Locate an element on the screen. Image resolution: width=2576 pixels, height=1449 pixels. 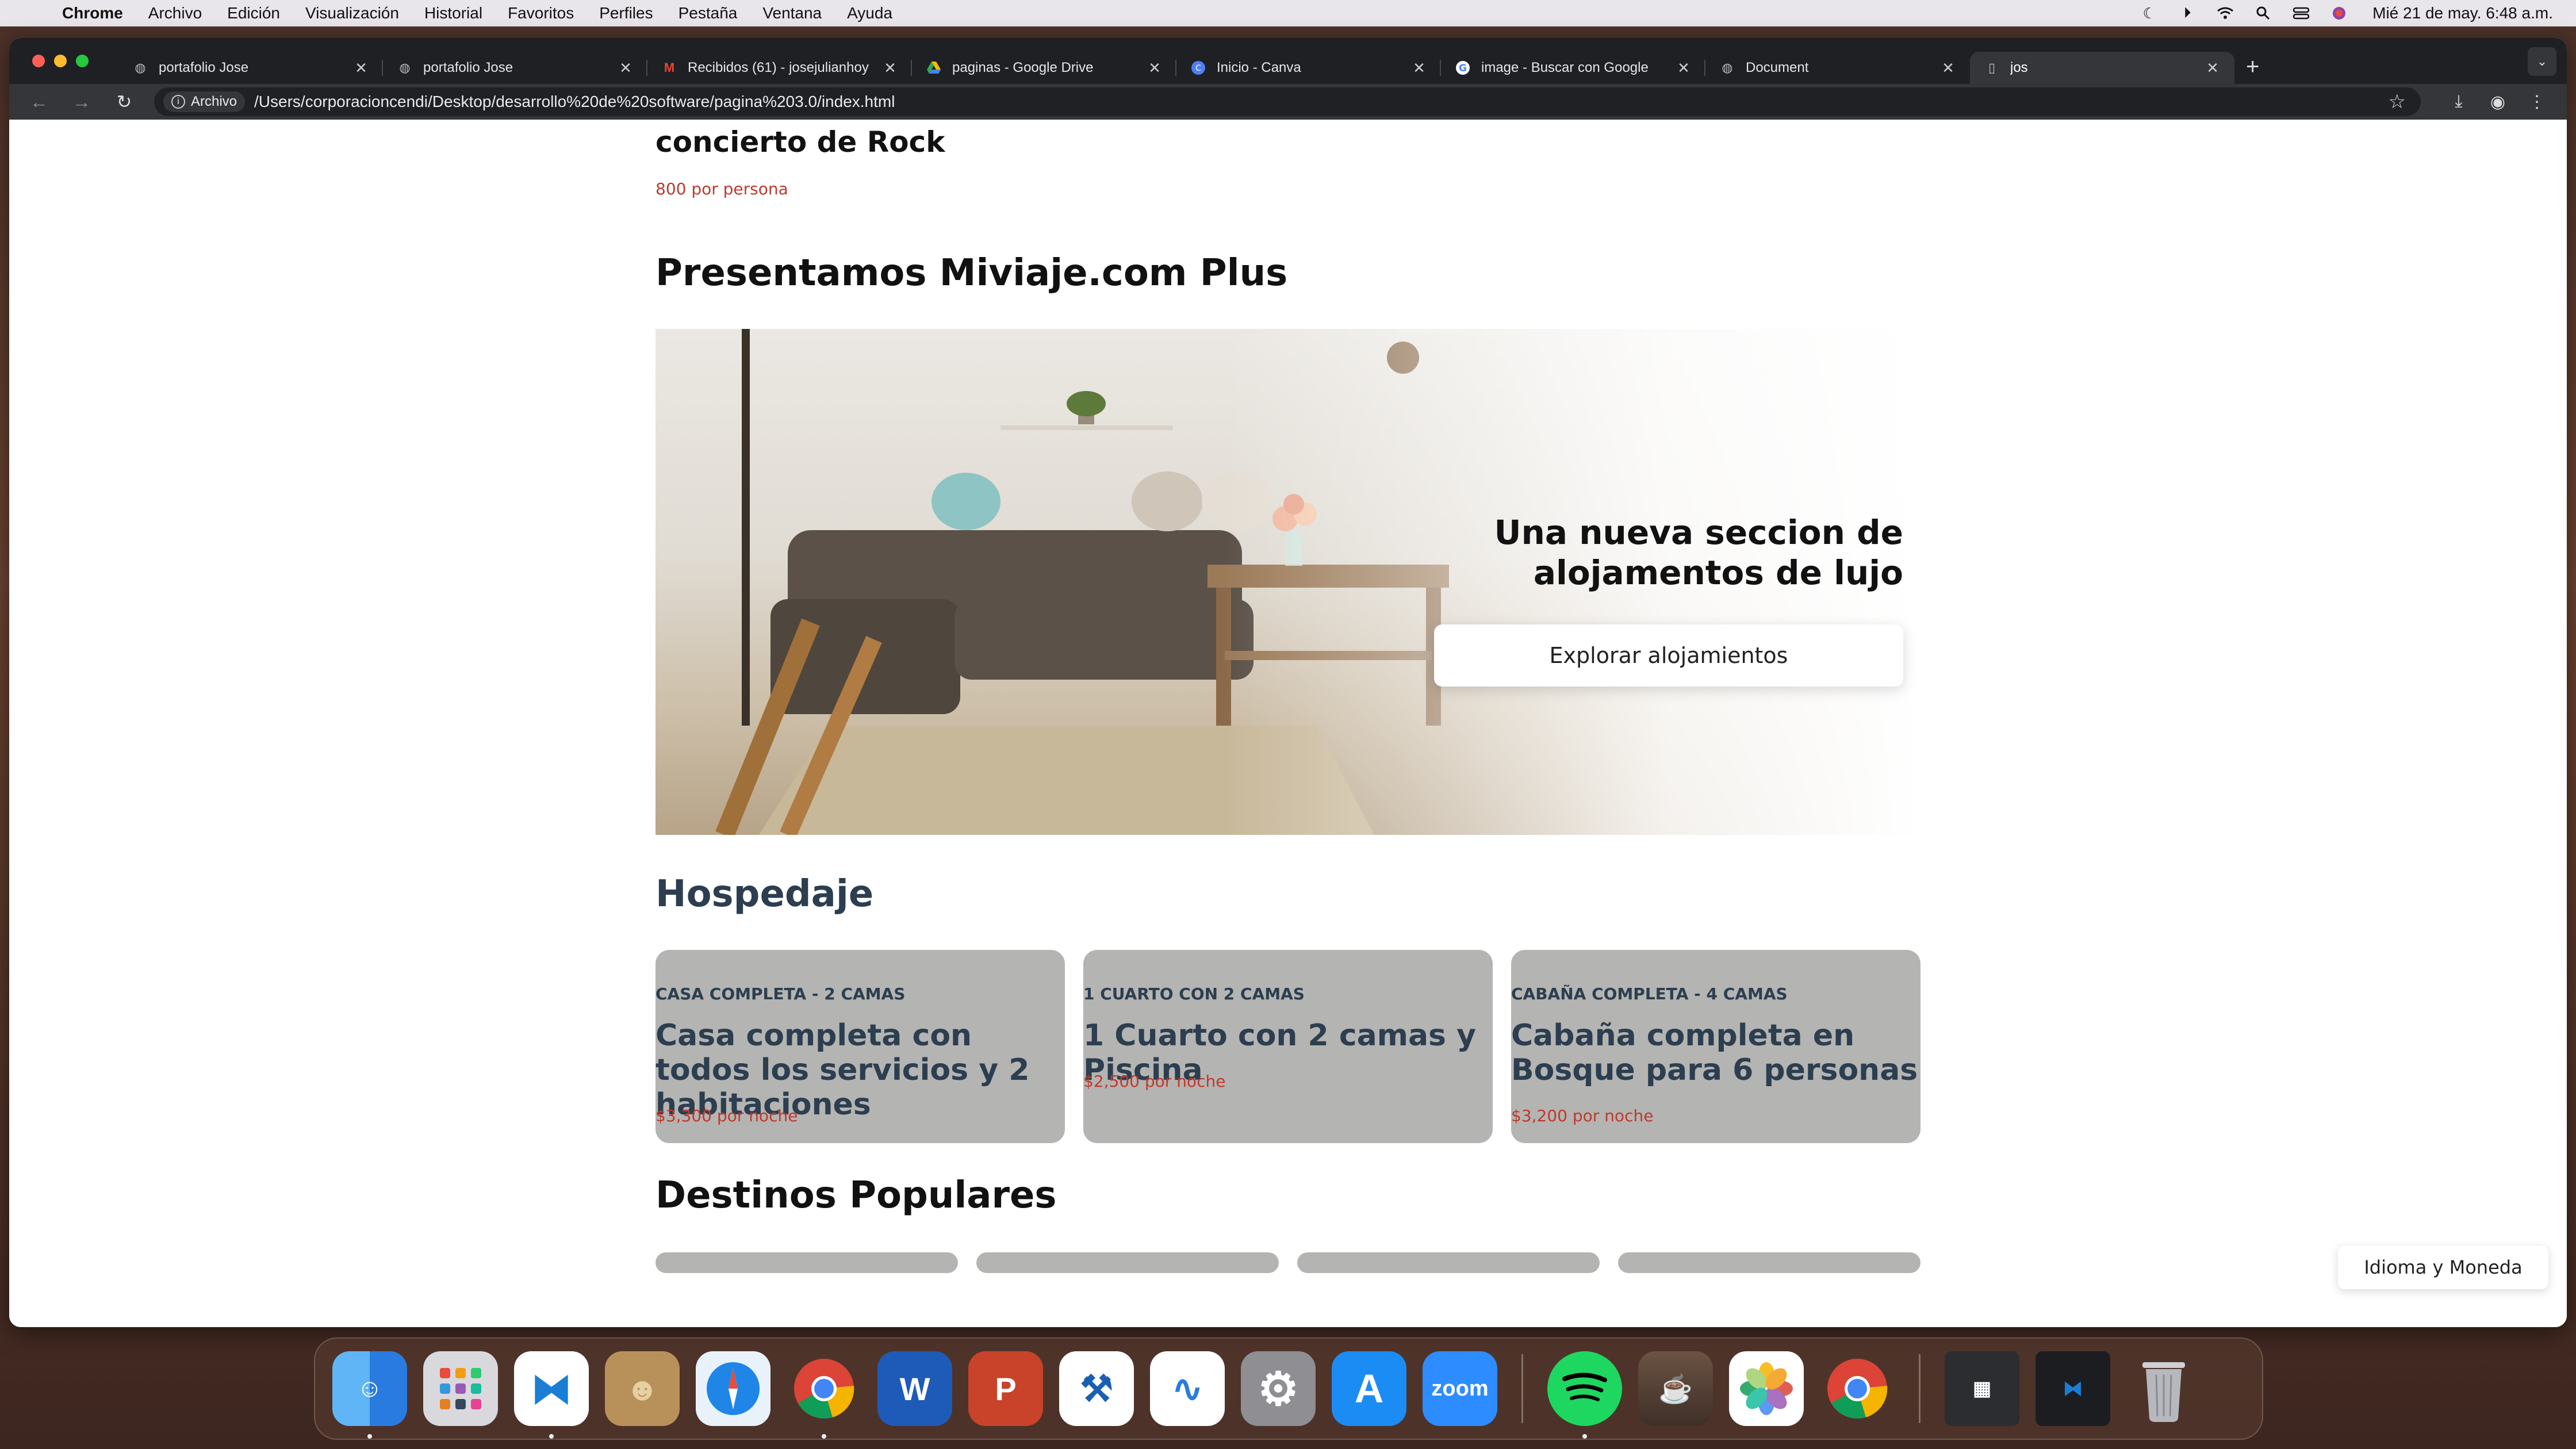
tab-title: portafolio Jose is located at coordinates (468, 67).